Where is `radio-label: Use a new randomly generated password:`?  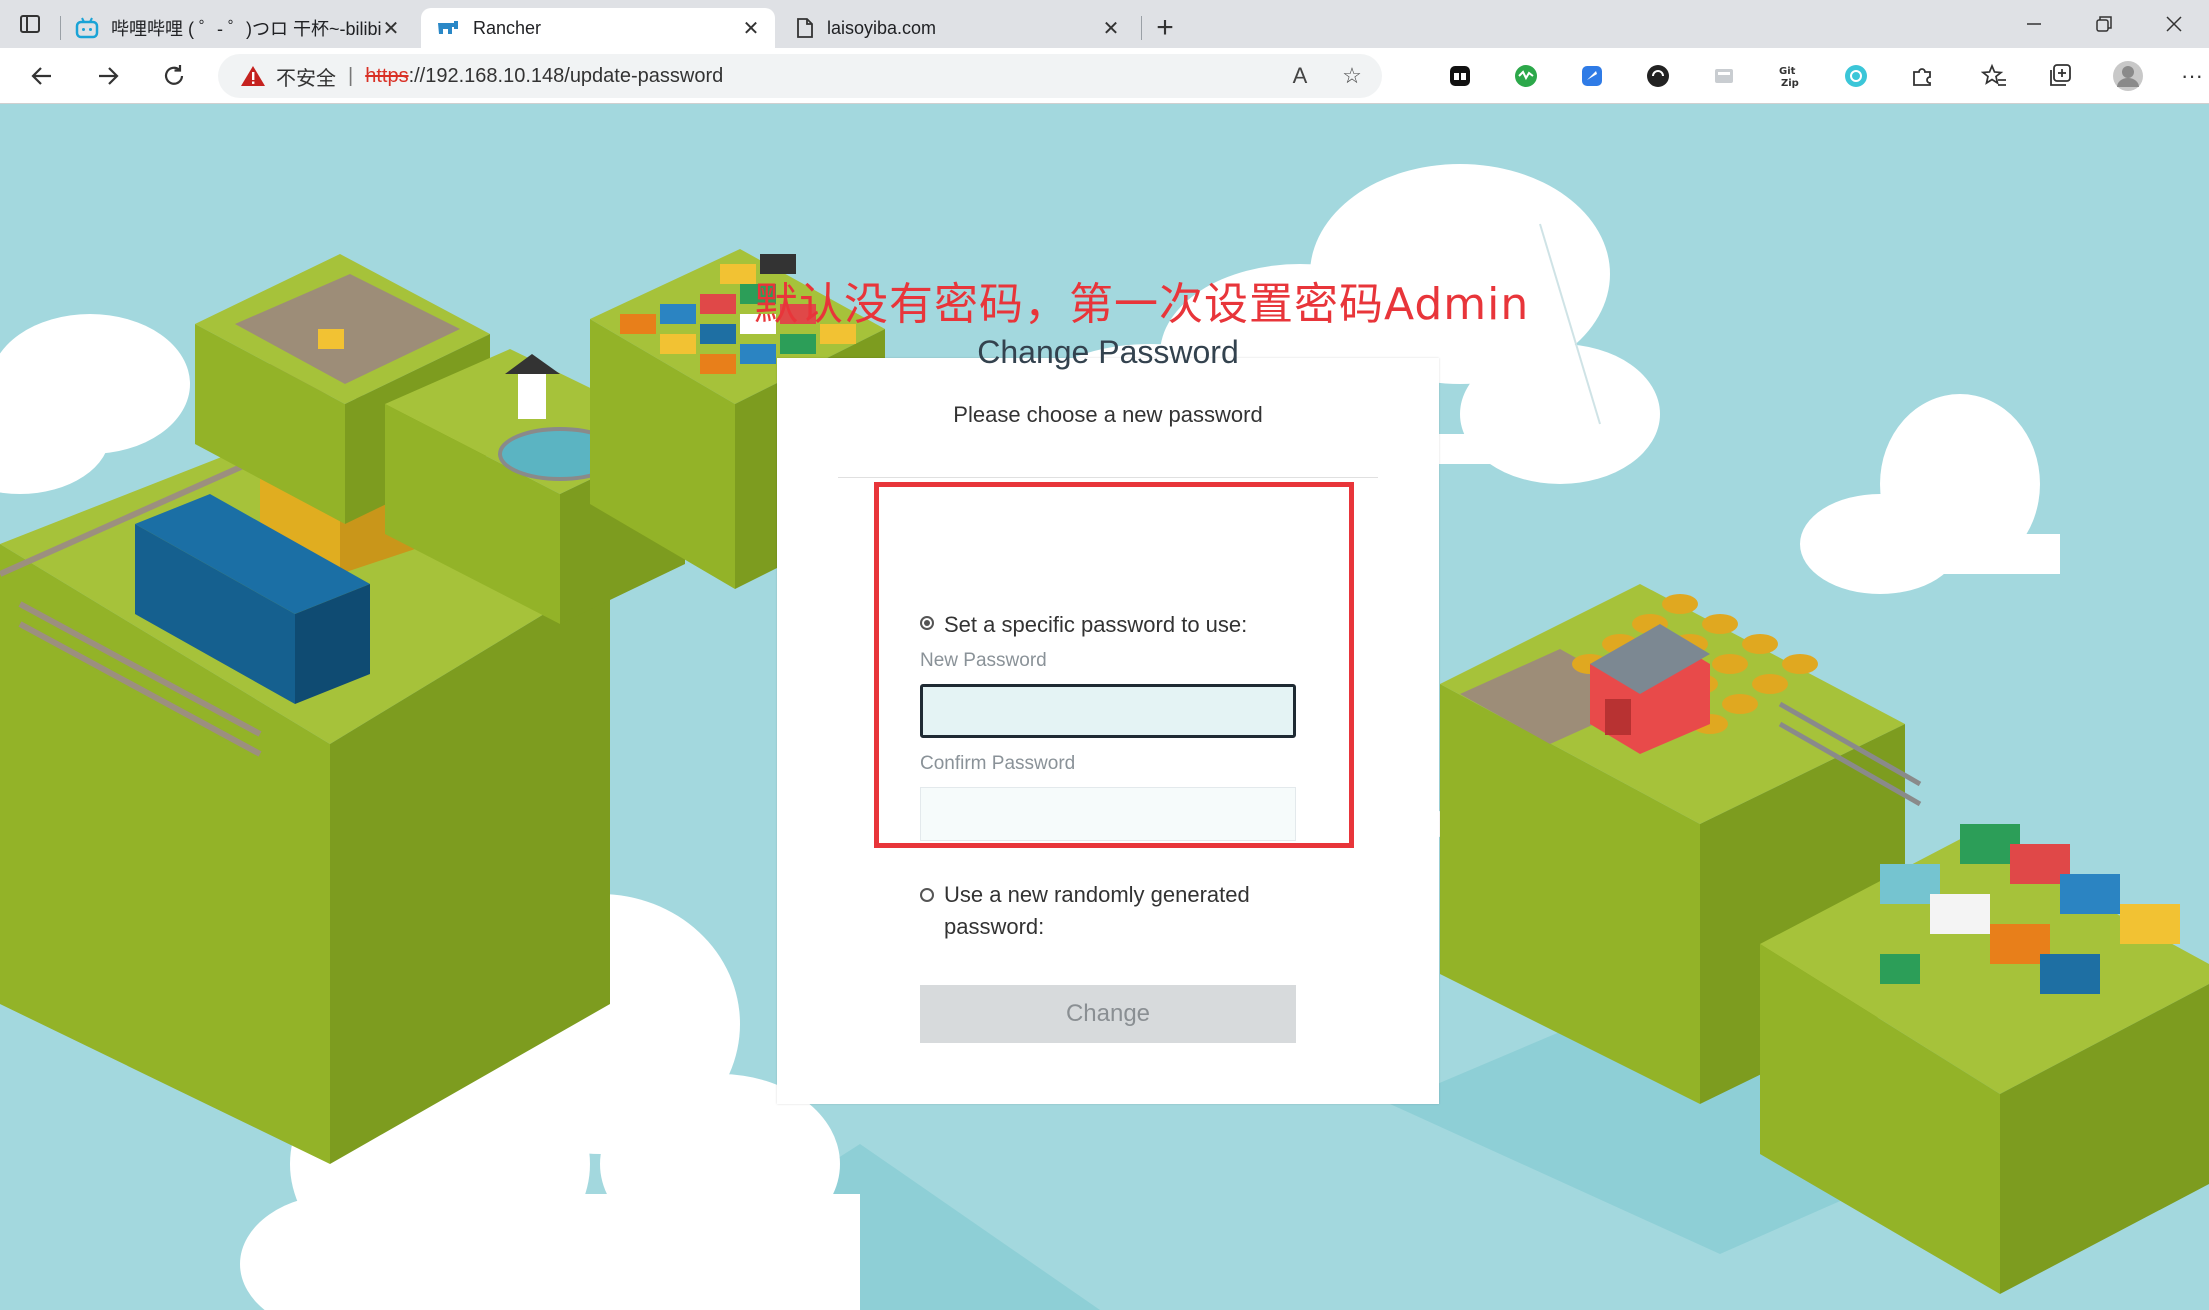
radio-label: Use a new randomly generated password: is located at coordinates (1097, 910).